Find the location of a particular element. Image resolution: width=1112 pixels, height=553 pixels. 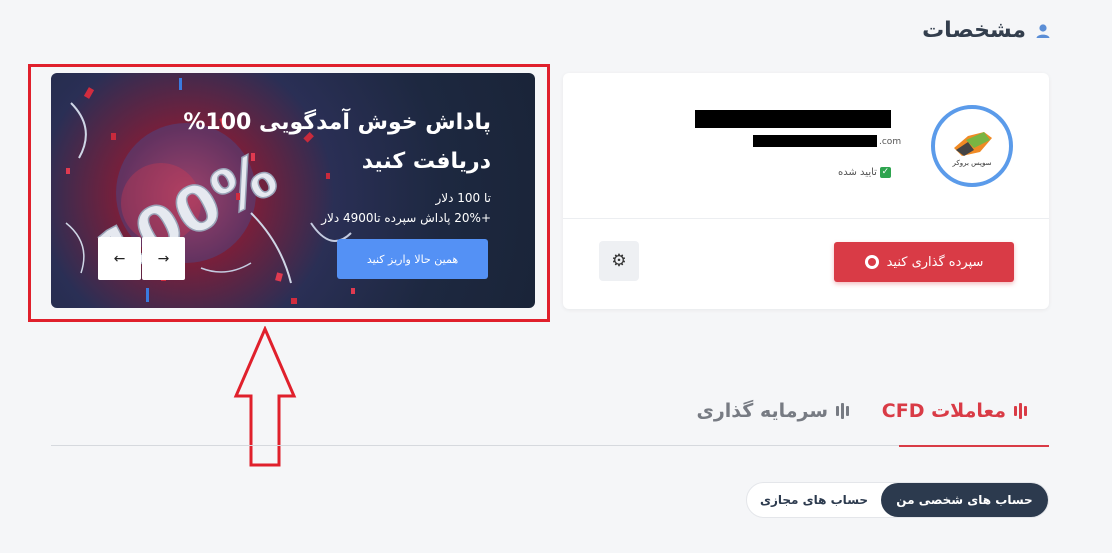

tab-investment: سرمایه گذاری is located at coordinates (772, 411).